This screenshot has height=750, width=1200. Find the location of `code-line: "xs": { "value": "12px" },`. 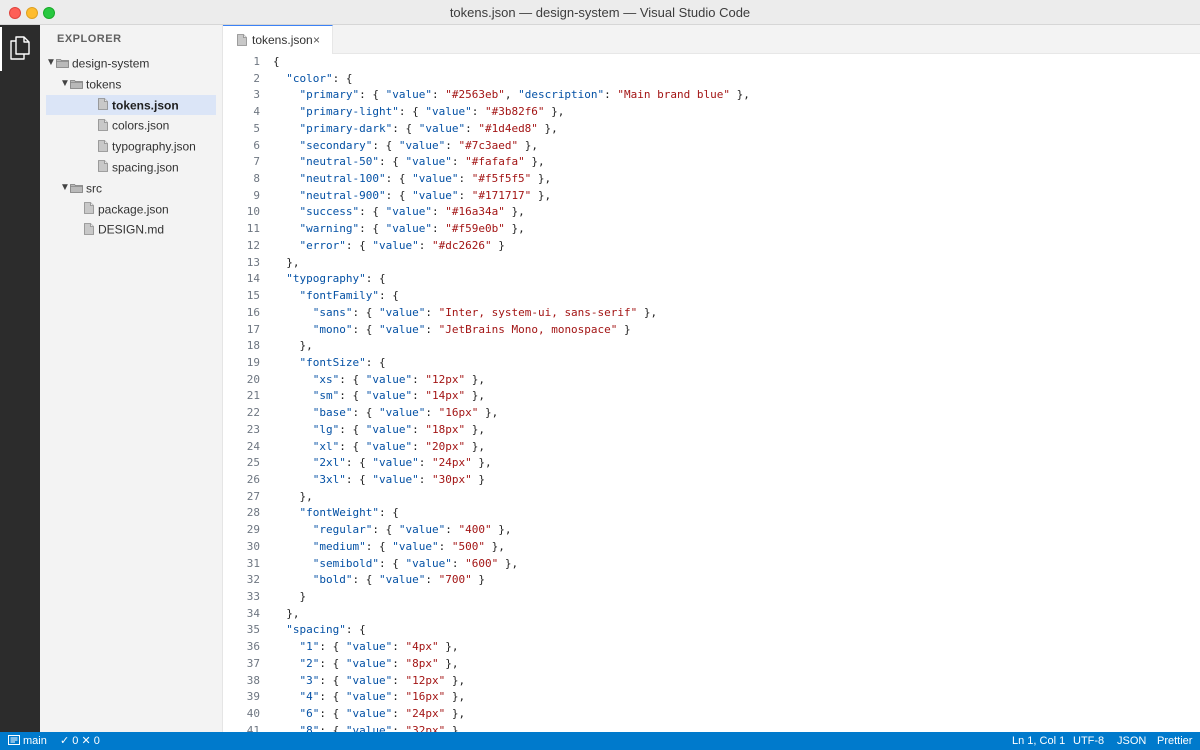

code-line: "xs": { "value": "12px" }, is located at coordinates (511, 380).